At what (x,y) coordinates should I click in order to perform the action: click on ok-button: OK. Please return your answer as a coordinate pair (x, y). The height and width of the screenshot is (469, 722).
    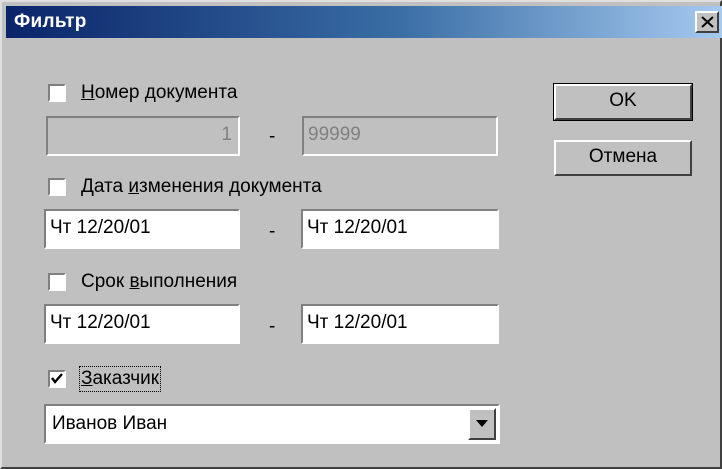
    Looking at the image, I should click on (623, 102).